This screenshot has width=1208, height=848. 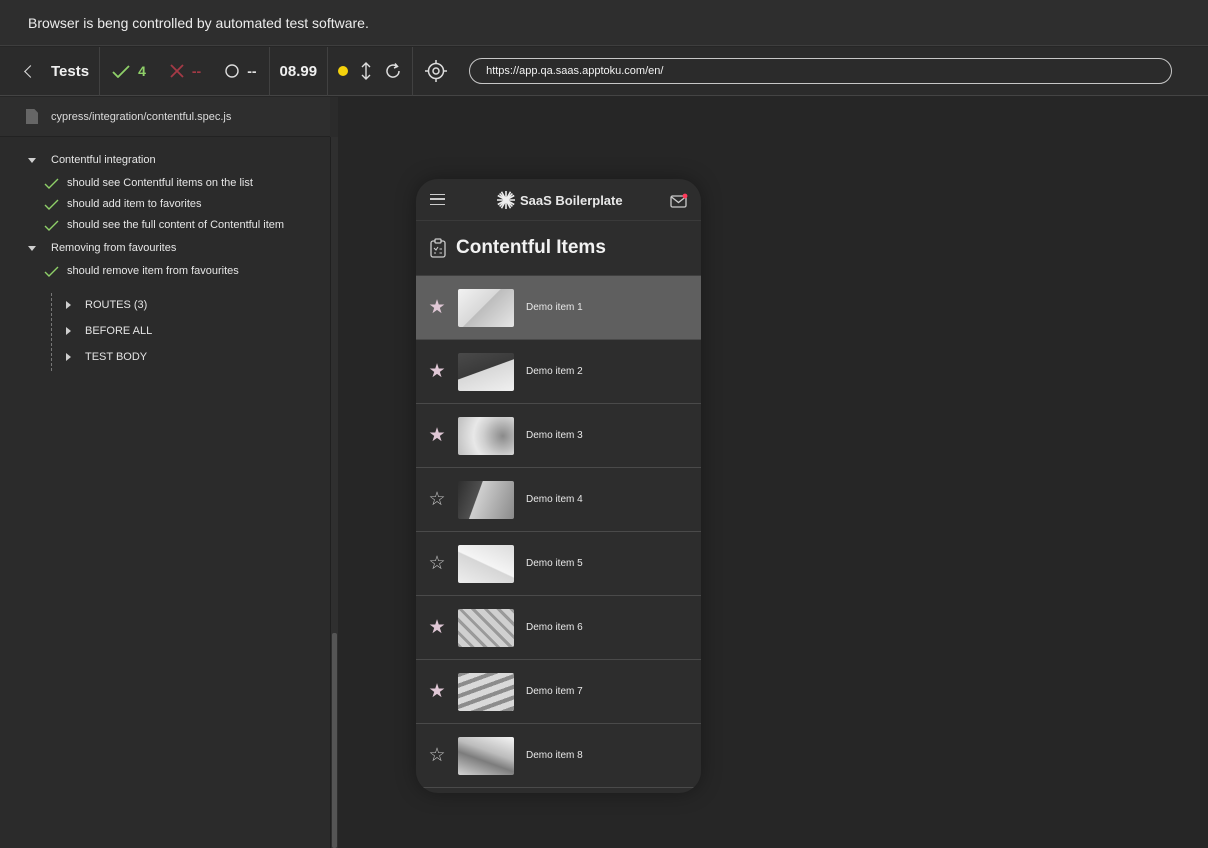 I want to click on mail-notification-icon, so click(x=679, y=201).